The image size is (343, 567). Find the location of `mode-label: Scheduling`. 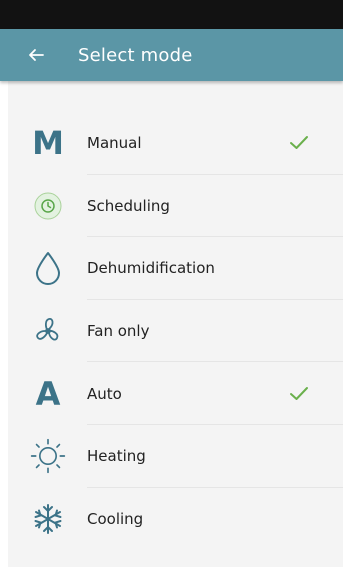

mode-label: Scheduling is located at coordinates (128, 205).